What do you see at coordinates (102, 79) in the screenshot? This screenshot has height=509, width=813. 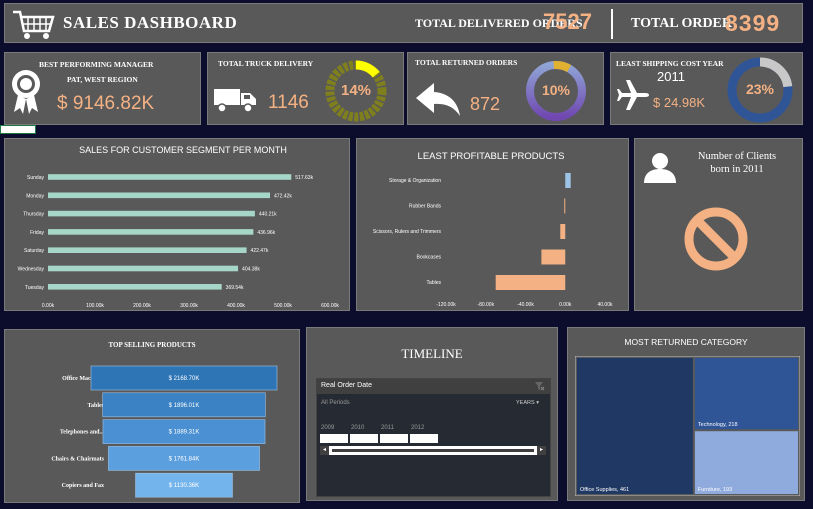 I see `kpi-manager-name: PAT, WEST REGION` at bounding box center [102, 79].